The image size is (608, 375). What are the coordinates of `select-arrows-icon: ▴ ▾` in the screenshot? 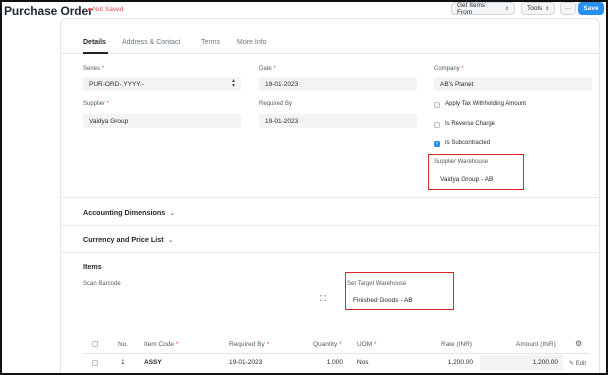 It's located at (233, 83).